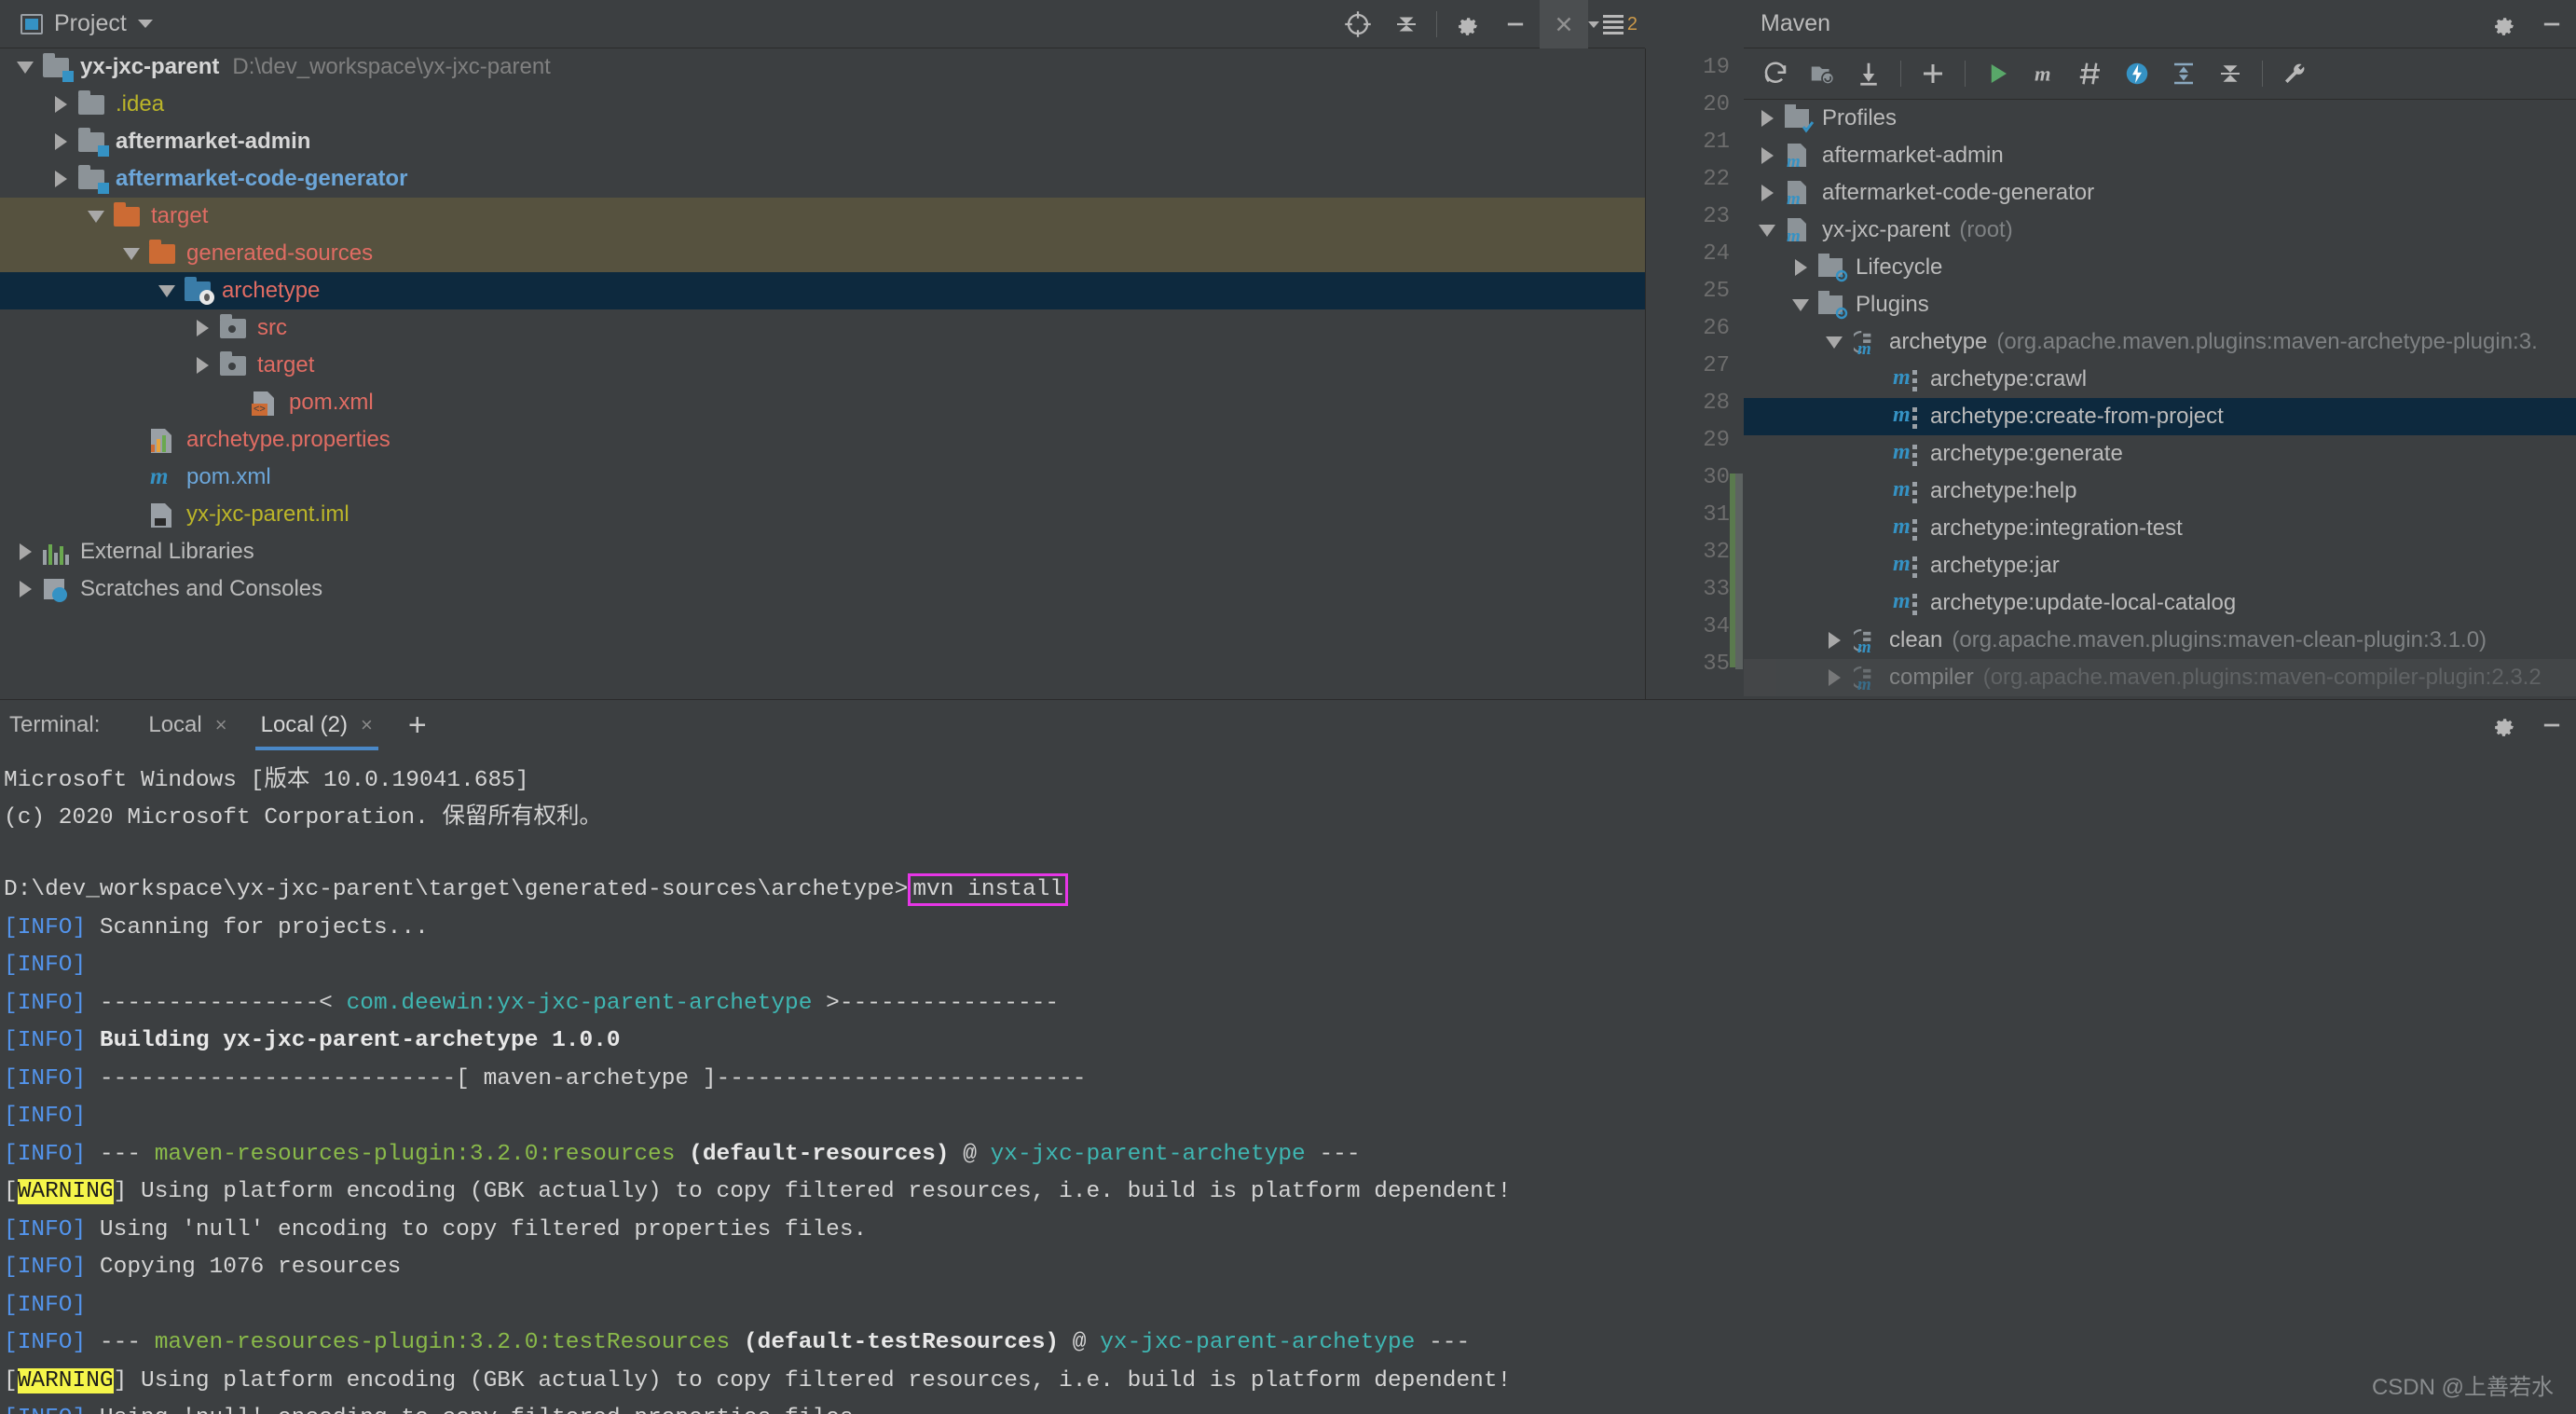 This screenshot has width=2576, height=1414. Describe the element at coordinates (822, 477) in the screenshot. I see `tree-row: m pom.xml` at that location.